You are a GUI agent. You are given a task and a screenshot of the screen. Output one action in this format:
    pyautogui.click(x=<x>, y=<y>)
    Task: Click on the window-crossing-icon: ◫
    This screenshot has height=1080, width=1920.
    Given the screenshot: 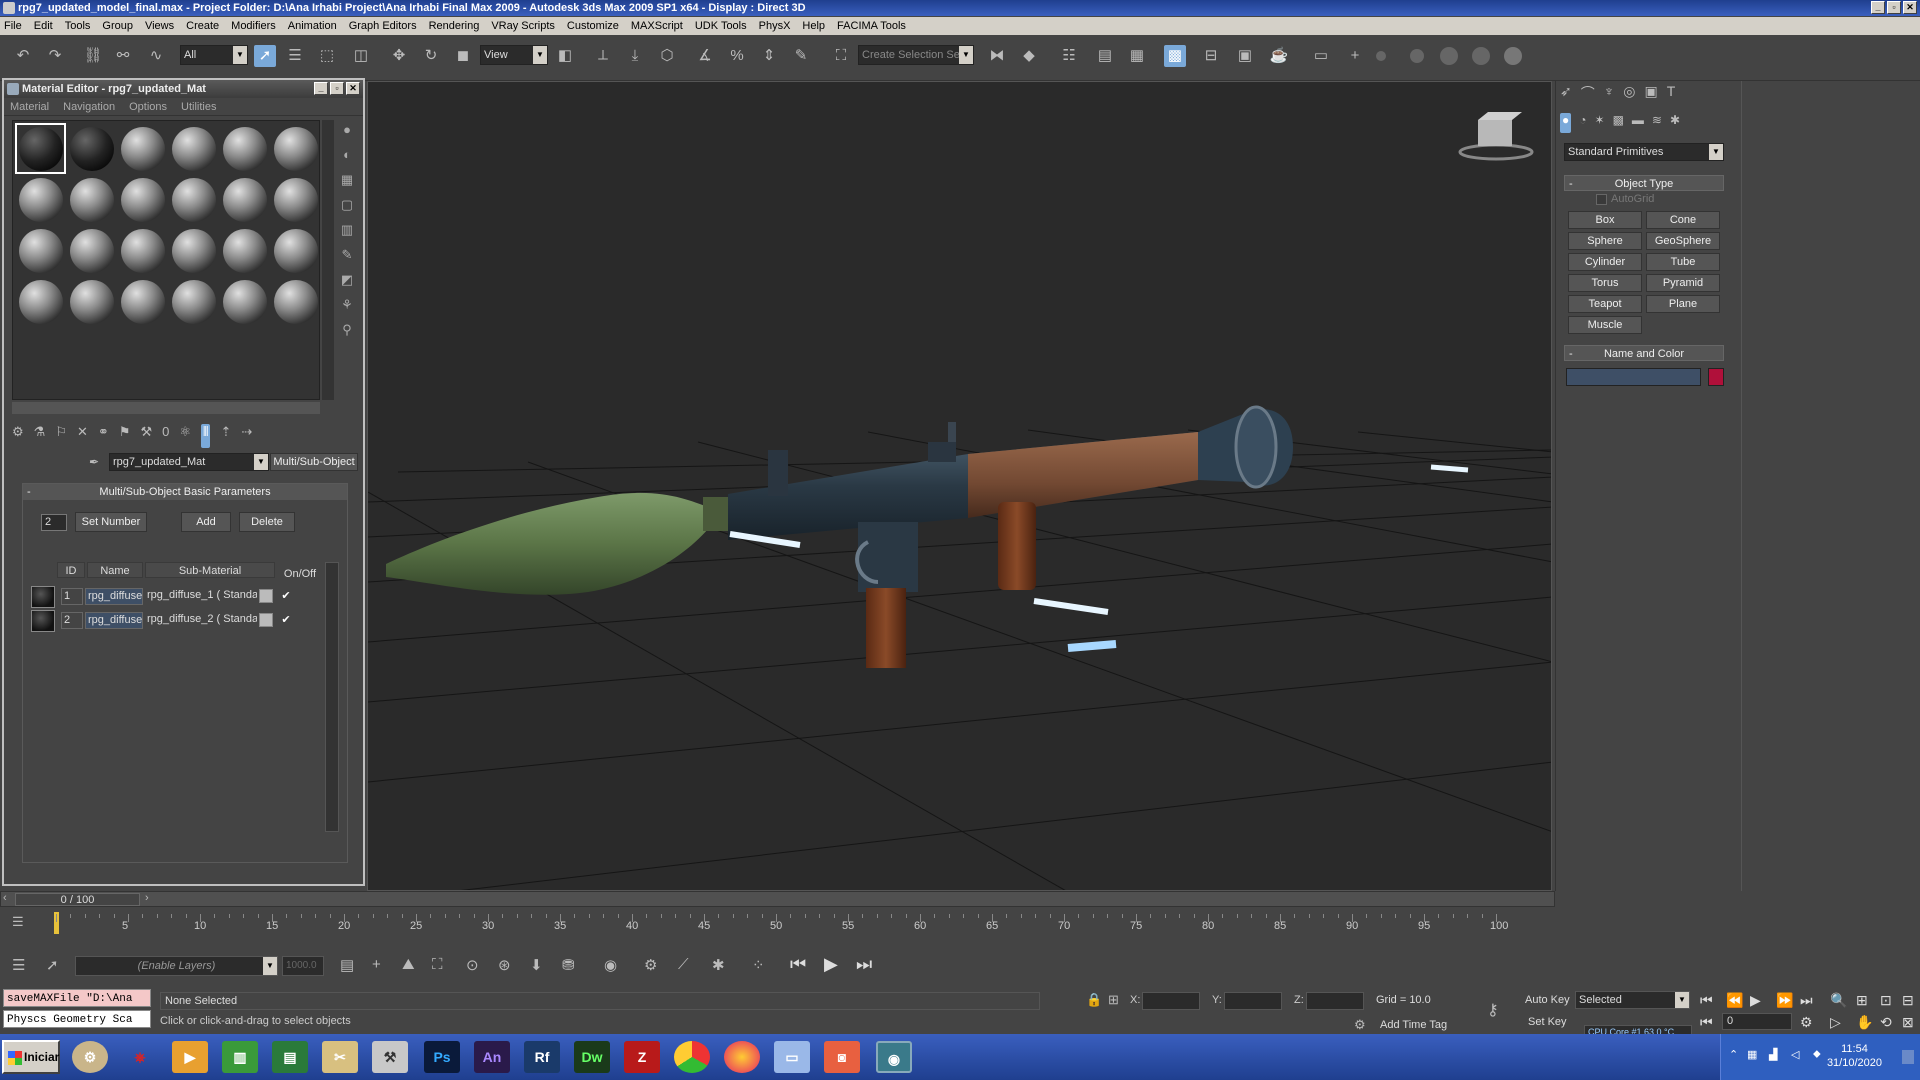 What is the action you would take?
    pyautogui.click(x=361, y=56)
    